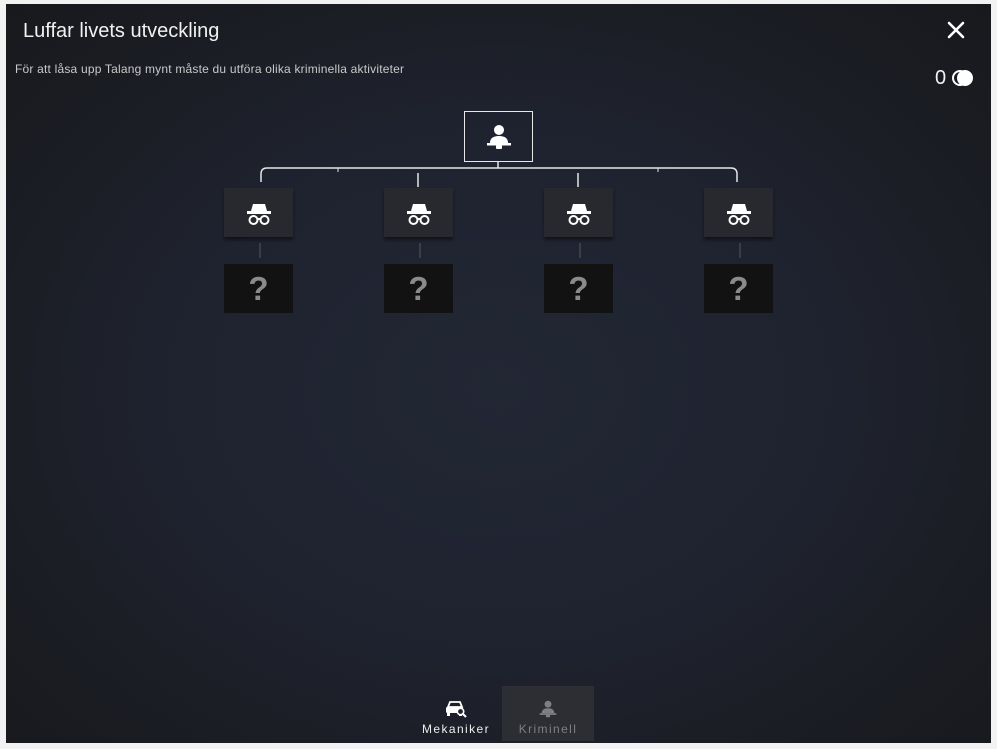 Image resolution: width=997 pixels, height=749 pixels. I want to click on locked-talent-node-2: ?, so click(418, 288).